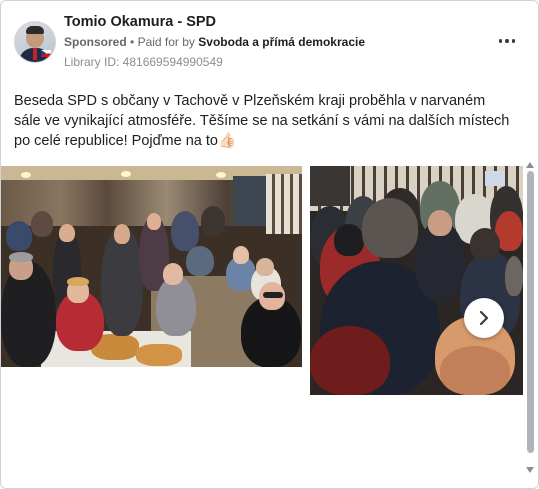 The image size is (539, 489). What do you see at coordinates (282, 42) in the screenshot?
I see `payer-name: Svoboda a přímá demokracie` at bounding box center [282, 42].